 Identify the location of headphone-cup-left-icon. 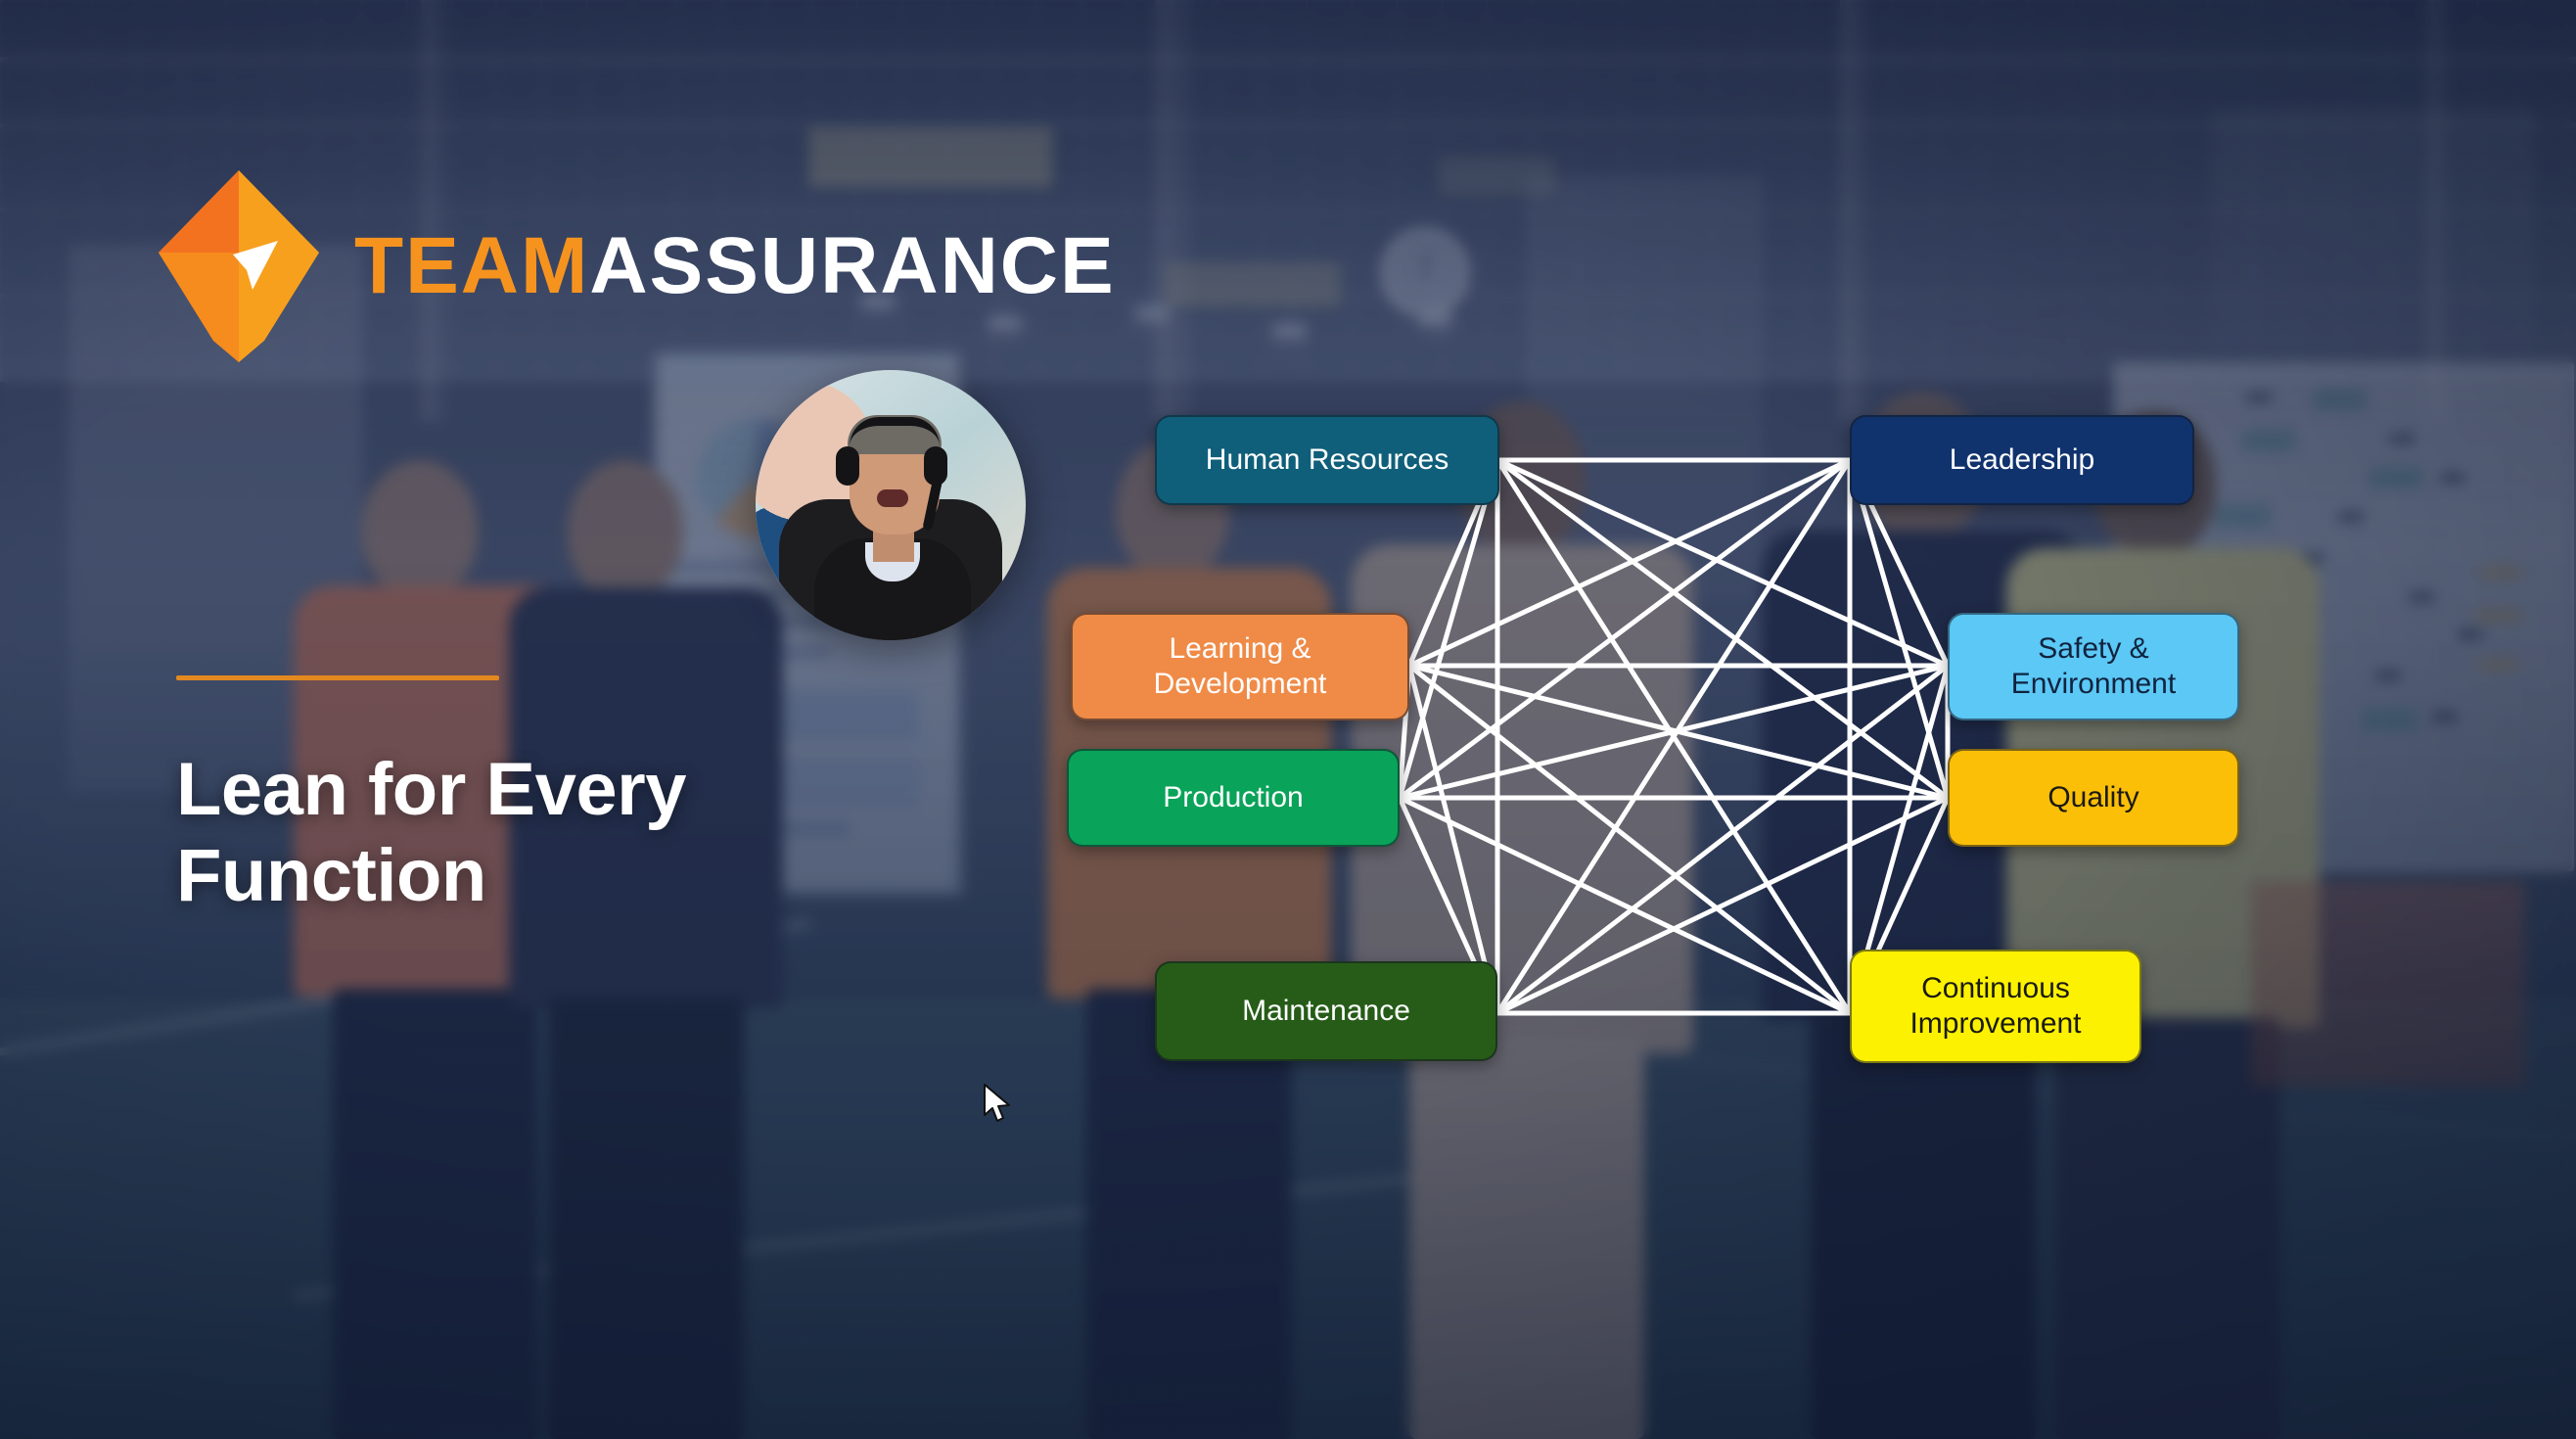
(848, 466).